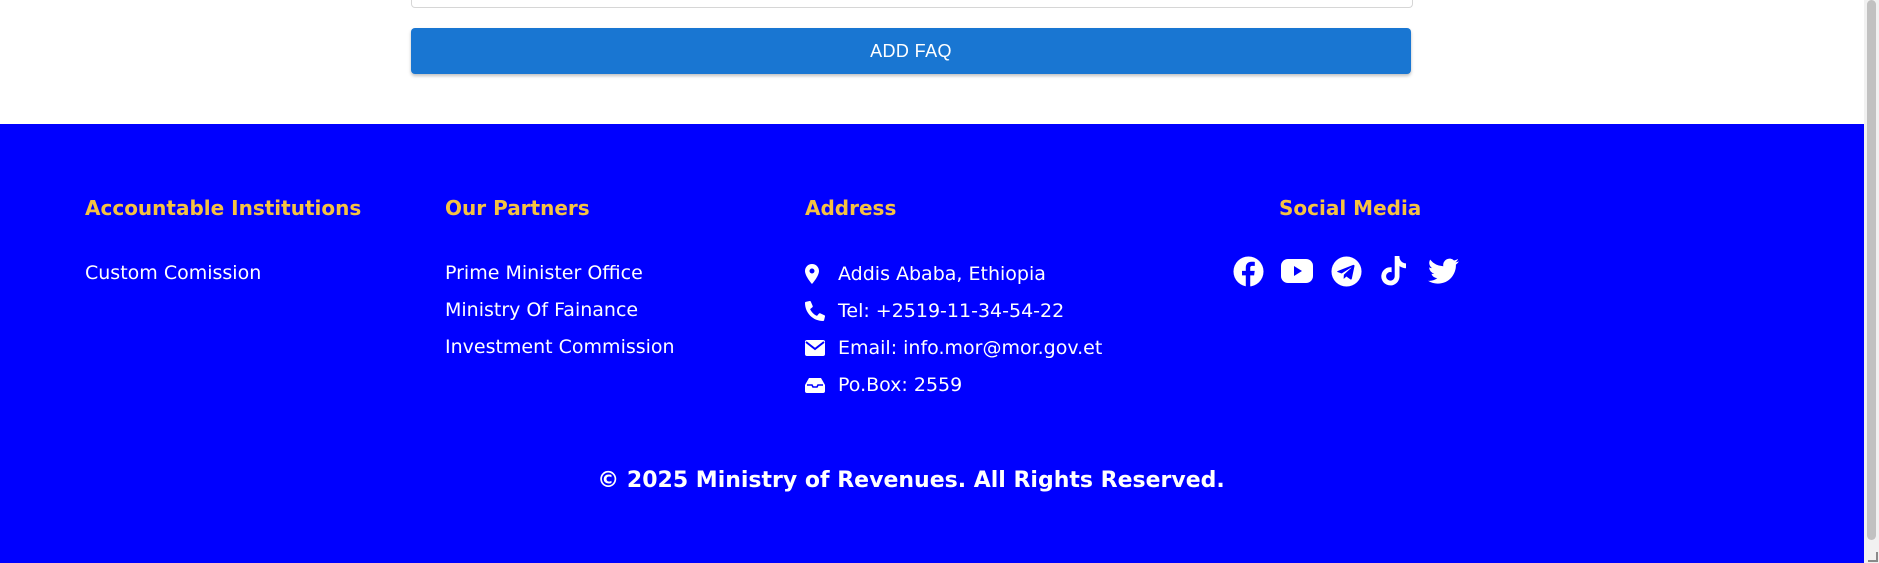  What do you see at coordinates (816, 348) in the screenshot?
I see `envelope-icon` at bounding box center [816, 348].